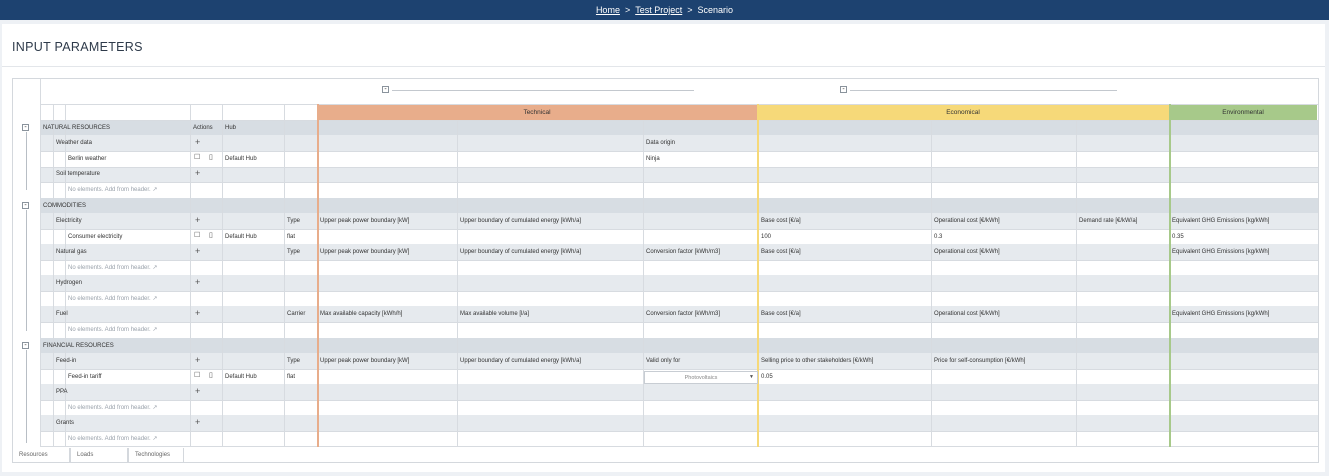  Describe the element at coordinates (197, 313) in the screenshot. I see `add-fuel-button: +` at that location.